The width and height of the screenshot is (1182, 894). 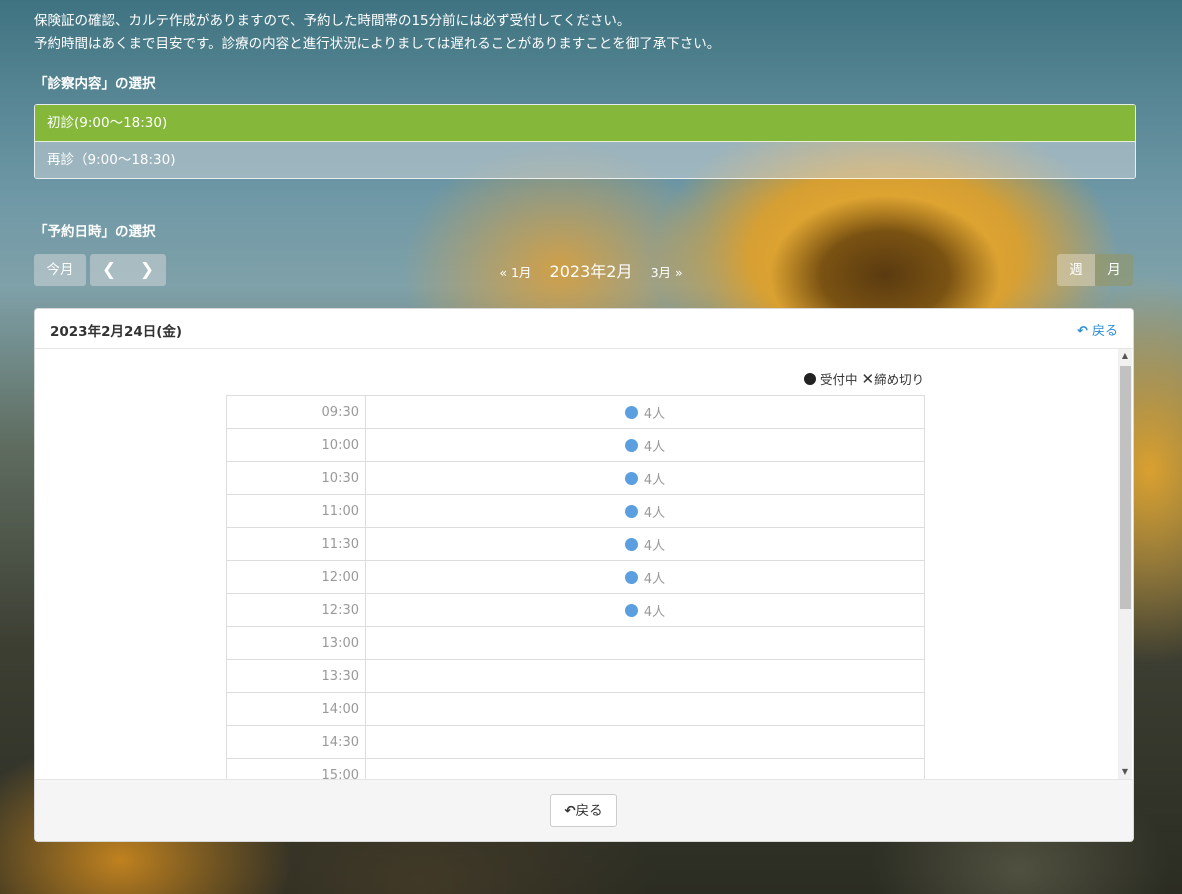 I want to click on table-row: 11:00 4人, so click(x=575, y=511).